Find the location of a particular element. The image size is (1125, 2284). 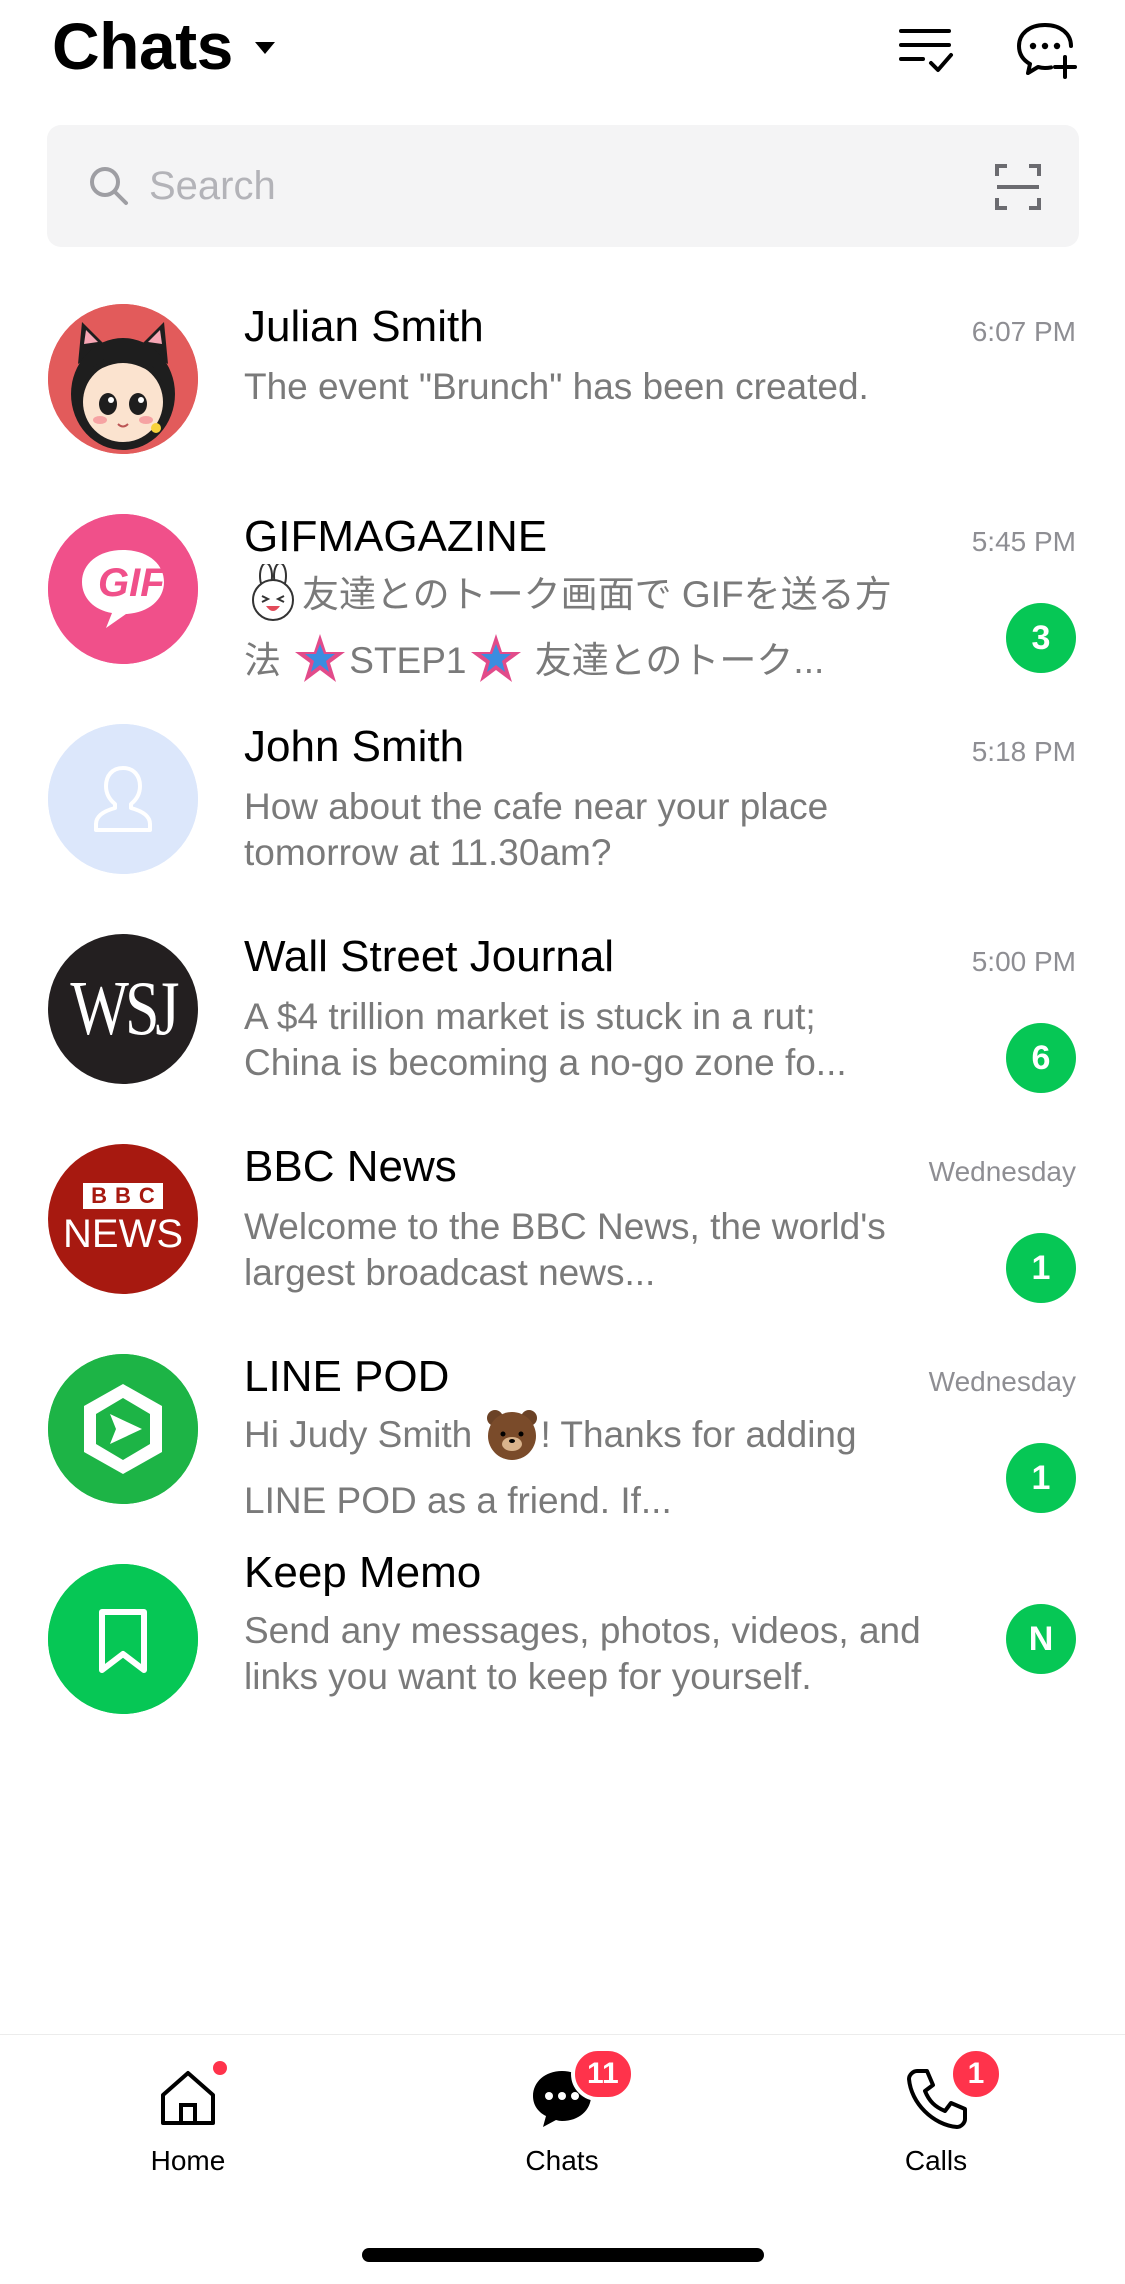

line-pod-logo is located at coordinates (123, 1429).